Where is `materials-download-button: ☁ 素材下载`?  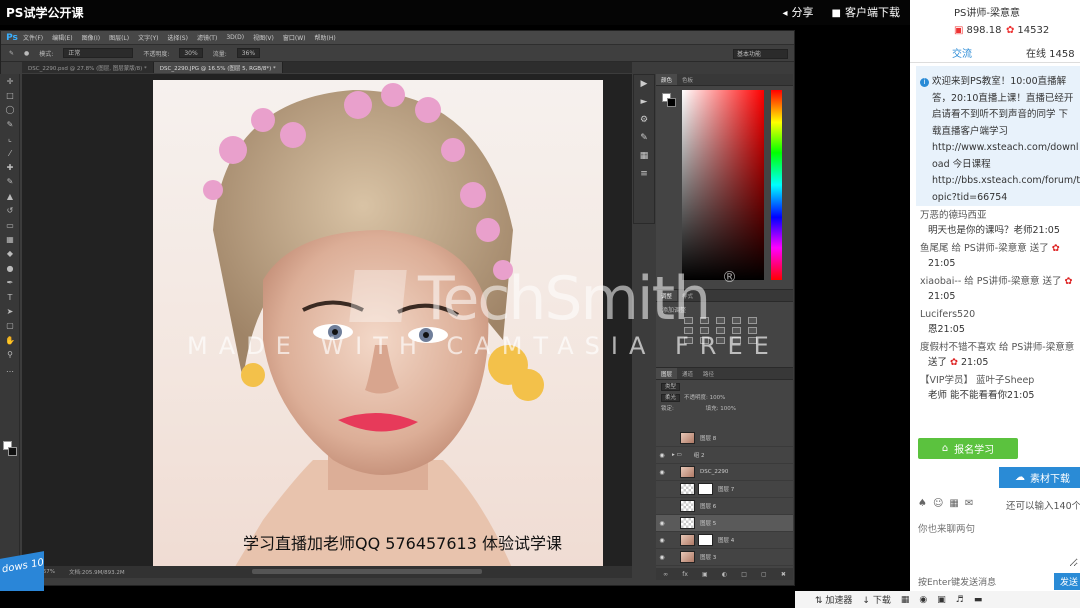 materials-download-button: ☁ 素材下载 is located at coordinates (1039, 477).